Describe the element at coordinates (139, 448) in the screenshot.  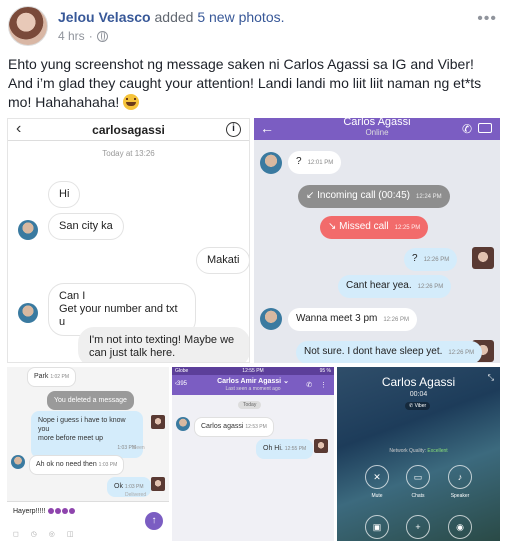
I see `seen-label: Seen` at that location.